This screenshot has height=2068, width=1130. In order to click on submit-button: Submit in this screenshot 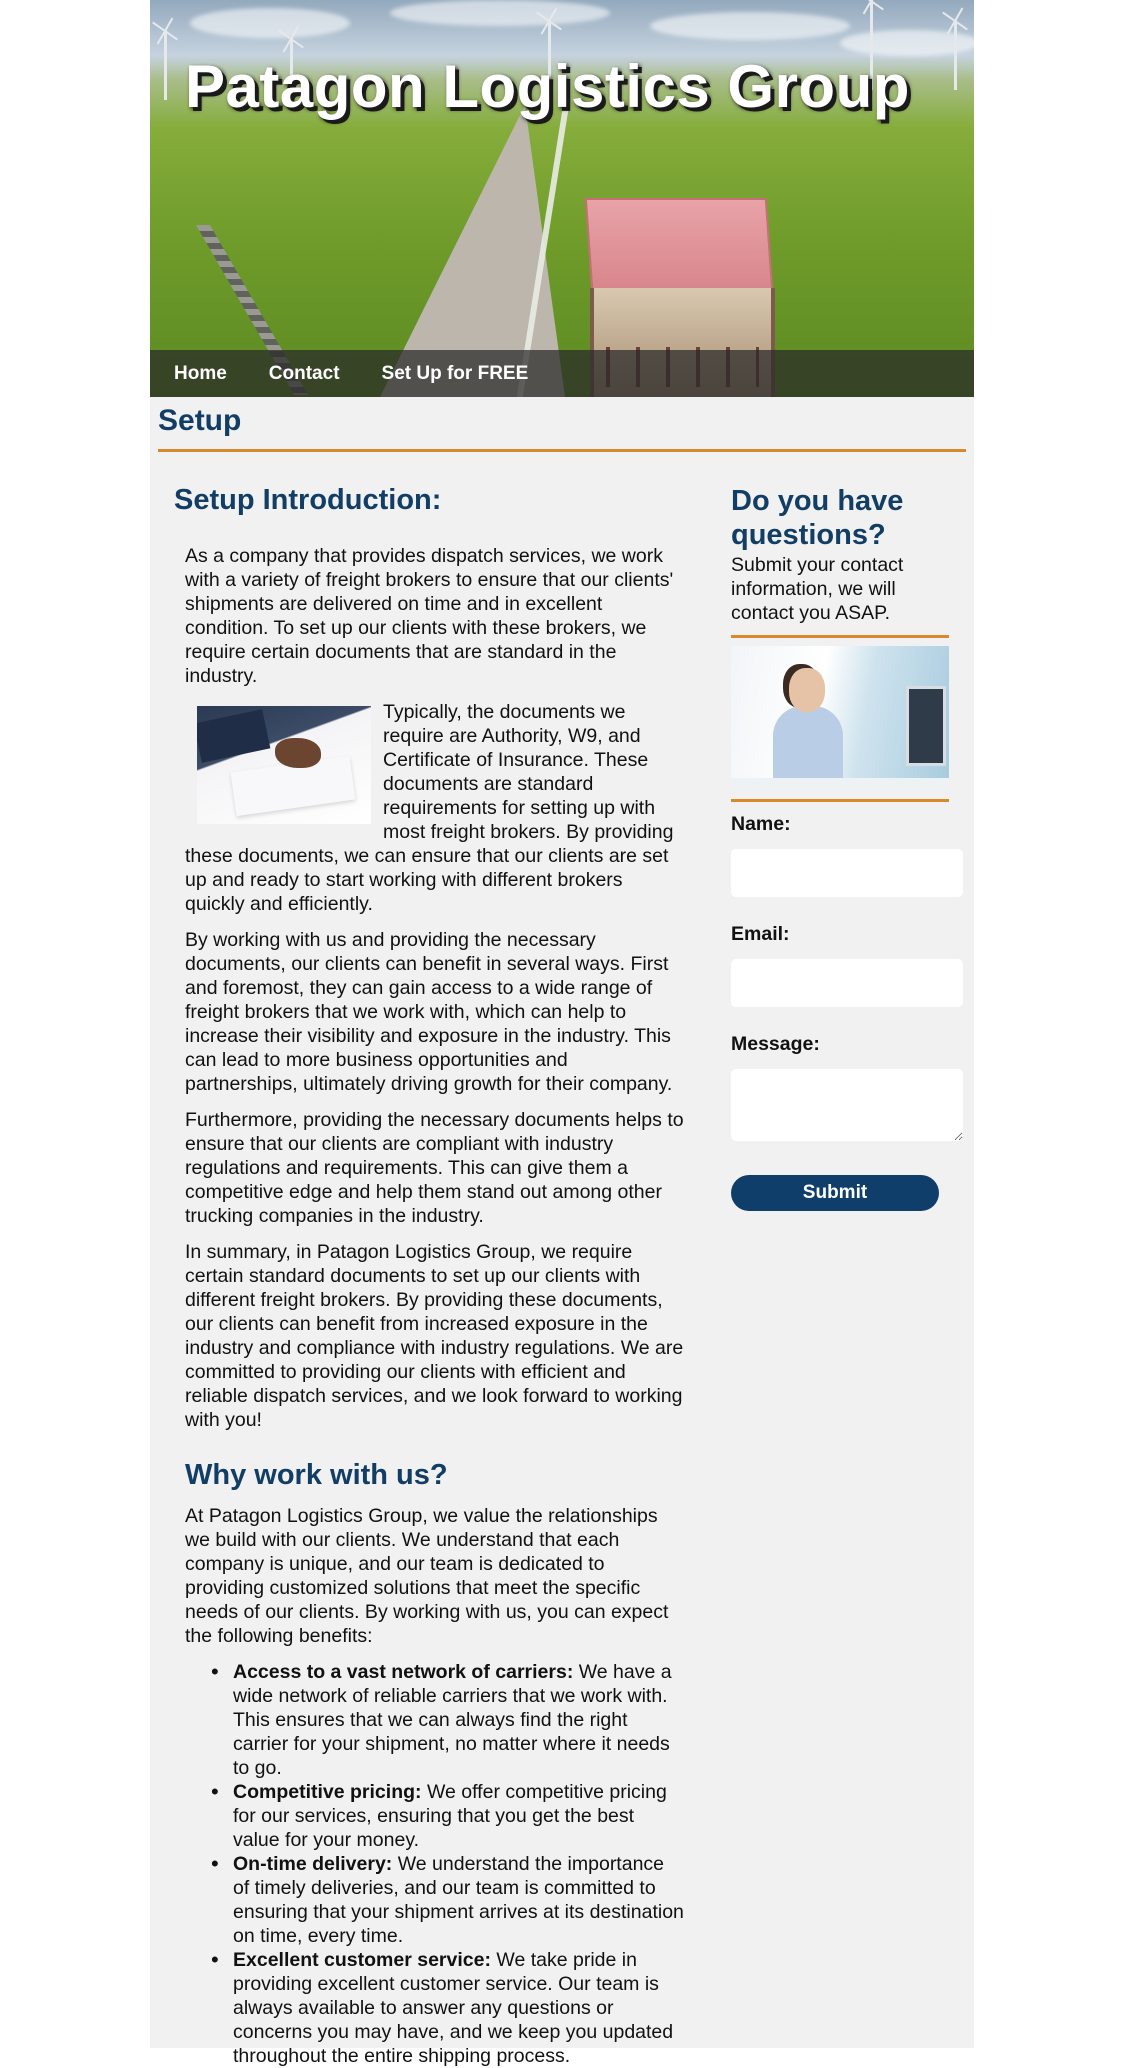, I will do `click(835, 1193)`.